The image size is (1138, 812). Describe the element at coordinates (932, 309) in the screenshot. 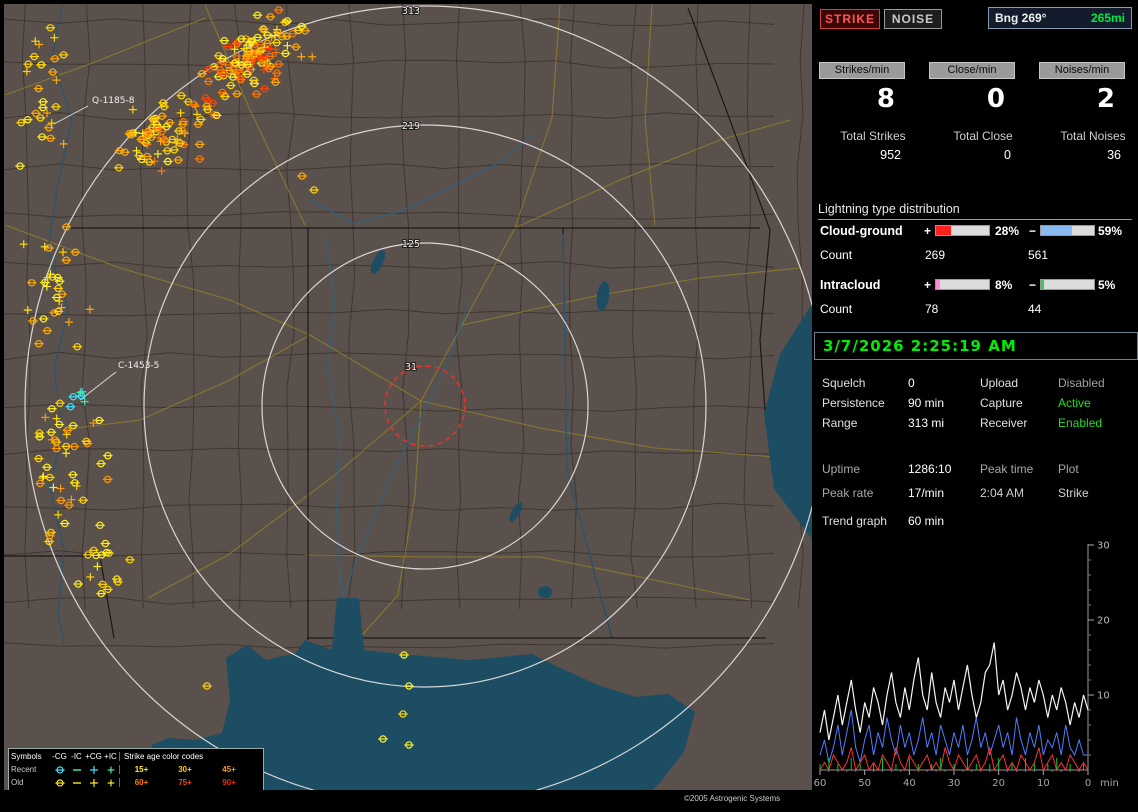

I see `ic-plus-count: 78` at that location.